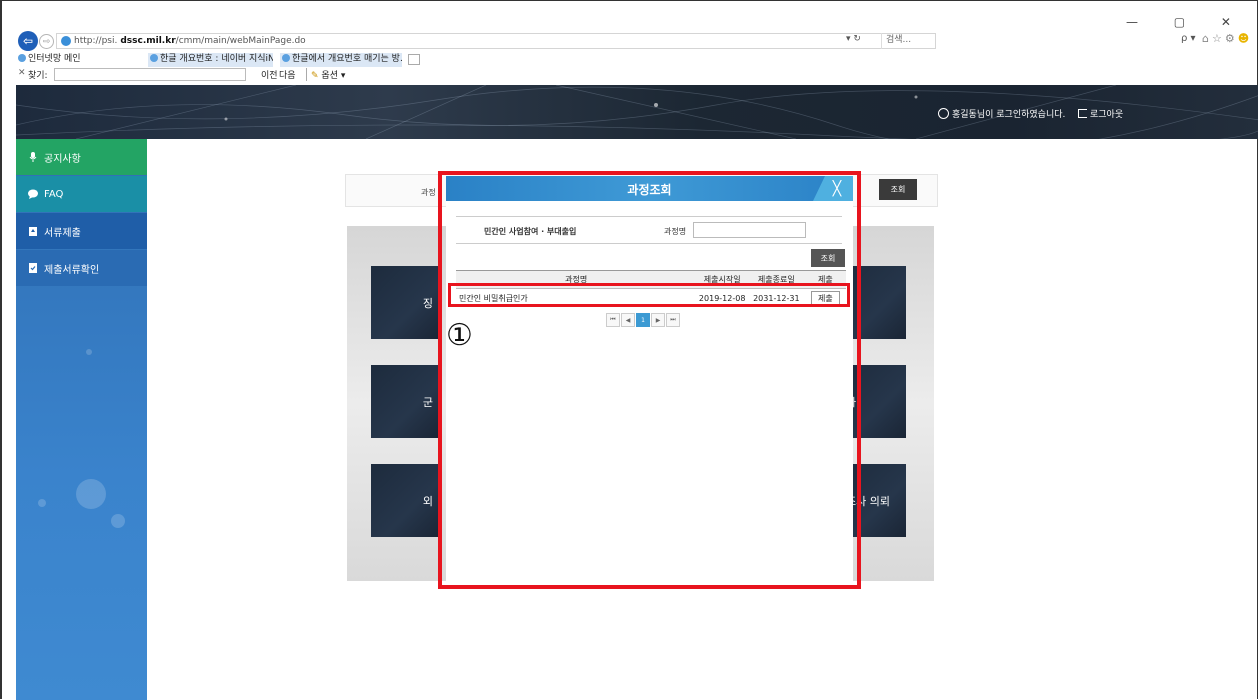  Describe the element at coordinates (427, 402) in the screenshot. I see `menu-card-label: 군` at that location.